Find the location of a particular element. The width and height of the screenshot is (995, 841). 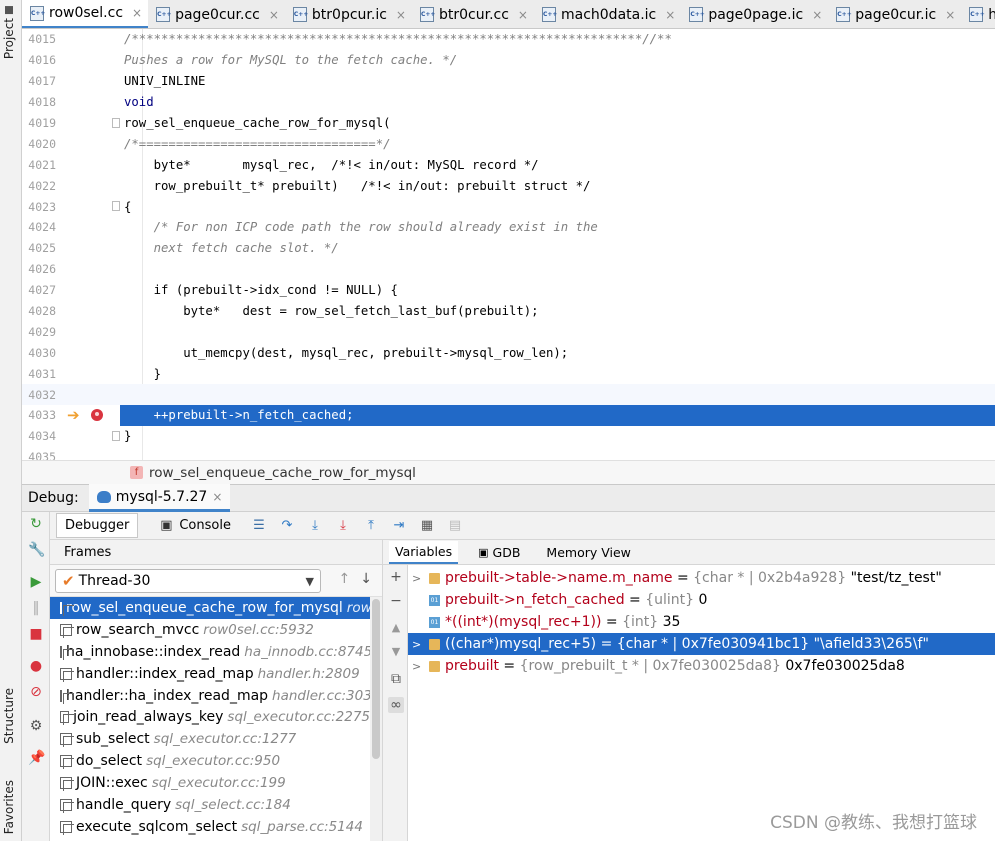

stack-frame: row_sel_enqueue_cache_row_for_mysql row is located at coordinates (210, 608).